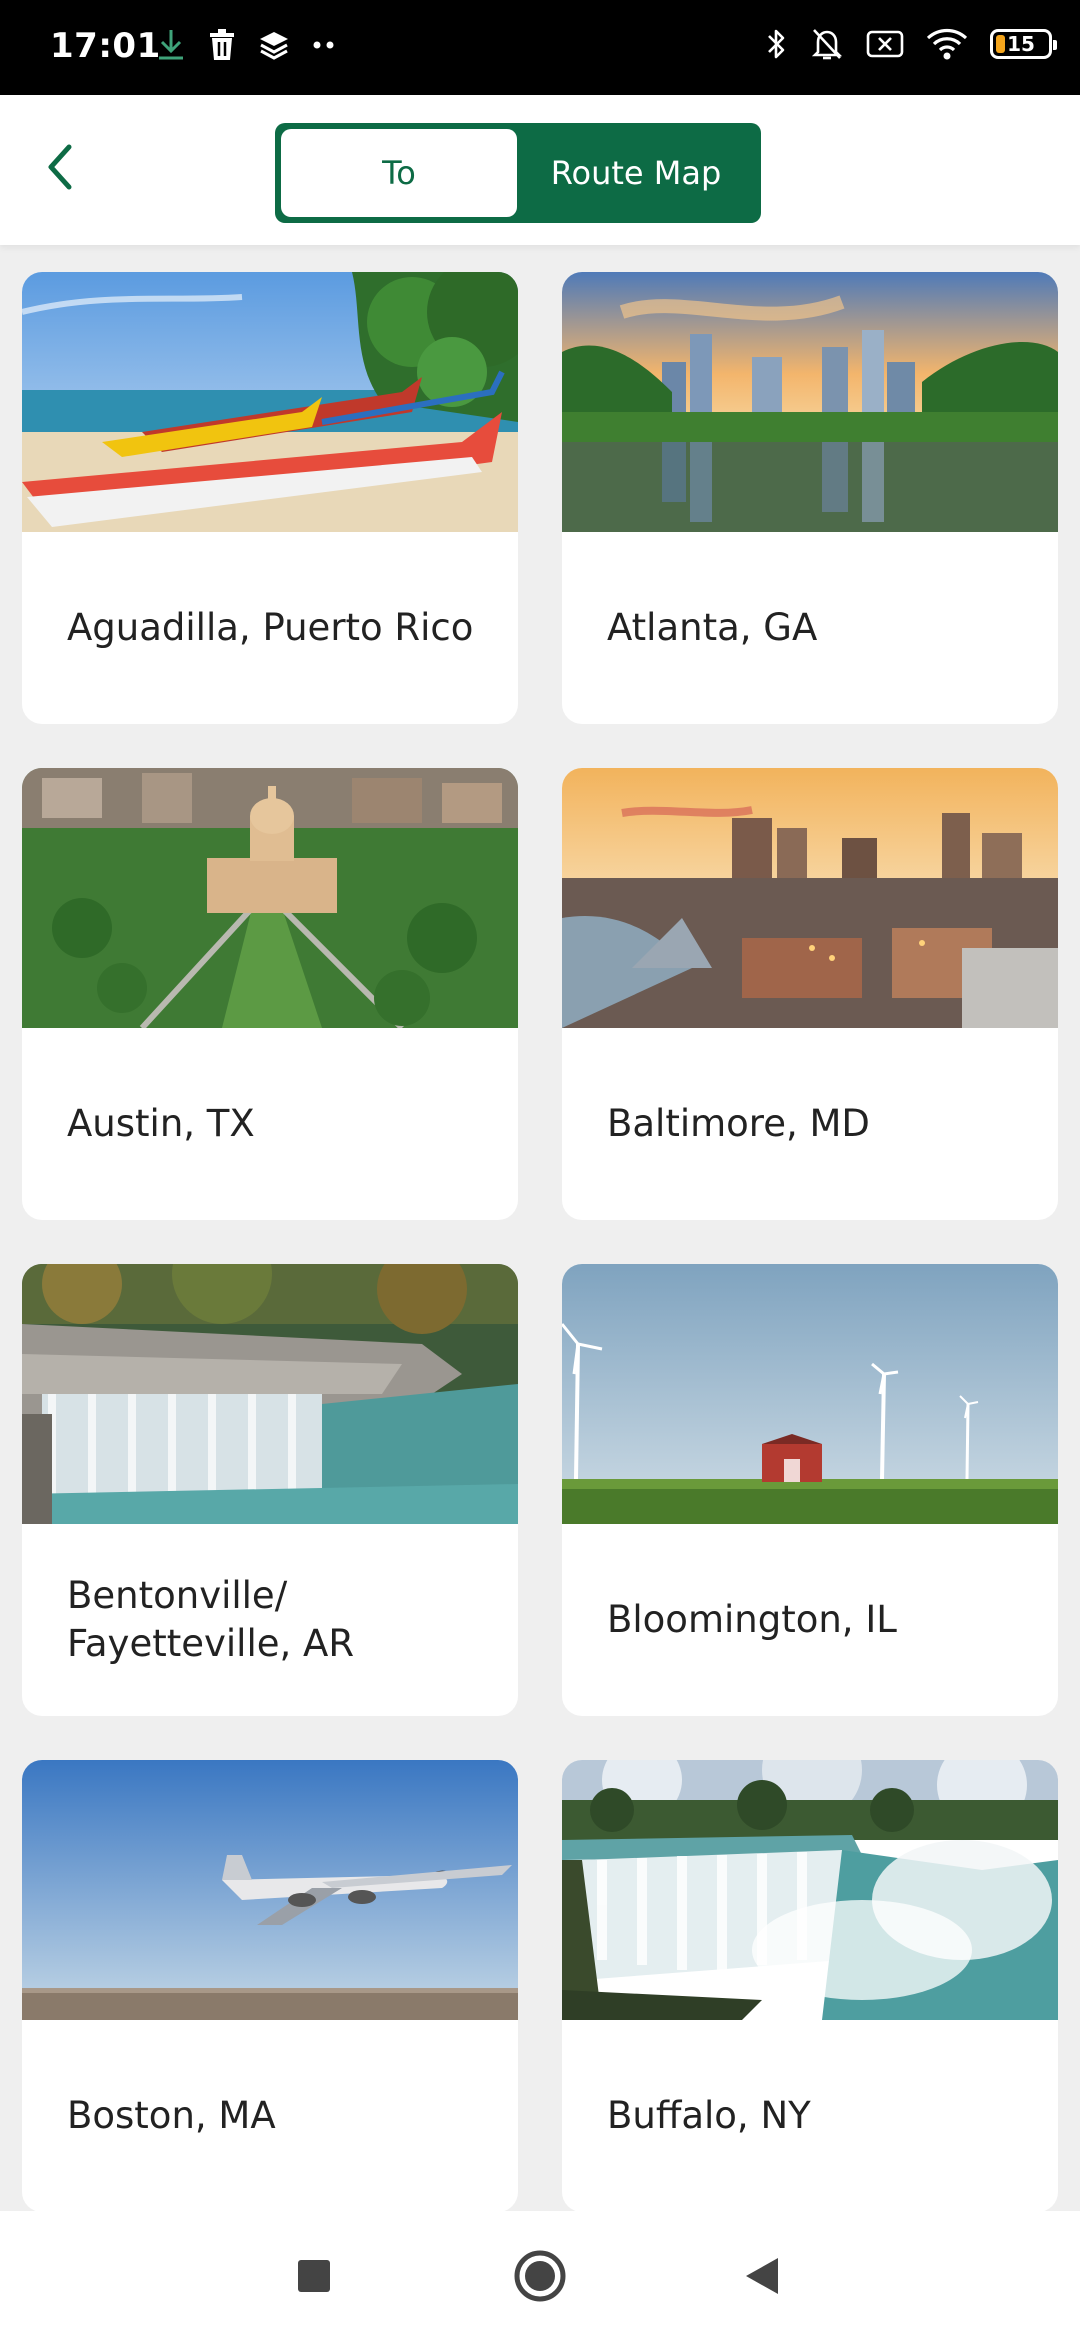  What do you see at coordinates (1021, 44) in the screenshot?
I see `battery-level: 15` at bounding box center [1021, 44].